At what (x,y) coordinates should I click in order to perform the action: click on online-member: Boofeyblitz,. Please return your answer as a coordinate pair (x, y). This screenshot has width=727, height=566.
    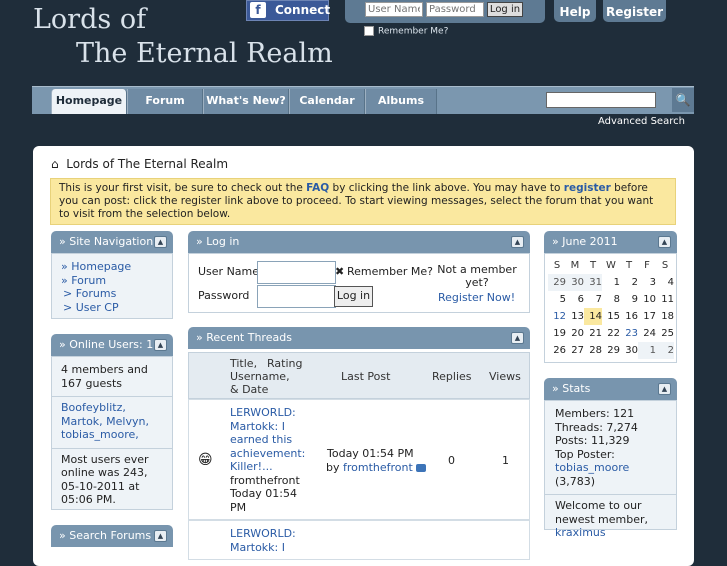
    Looking at the image, I should click on (93, 407).